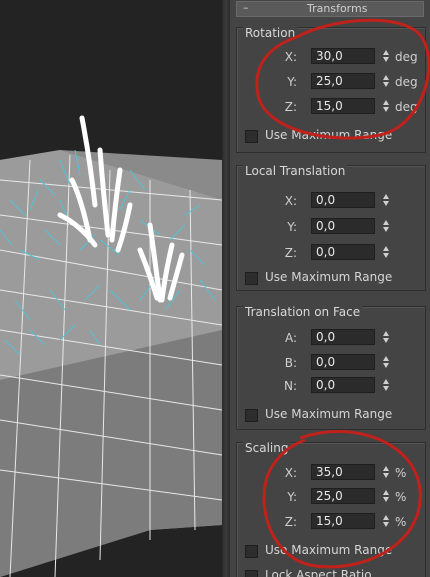 Image resolution: width=430 pixels, height=577 pixels. Describe the element at coordinates (329, 277) in the screenshot. I see `local-max-range-label: Use Maximum Range` at that location.